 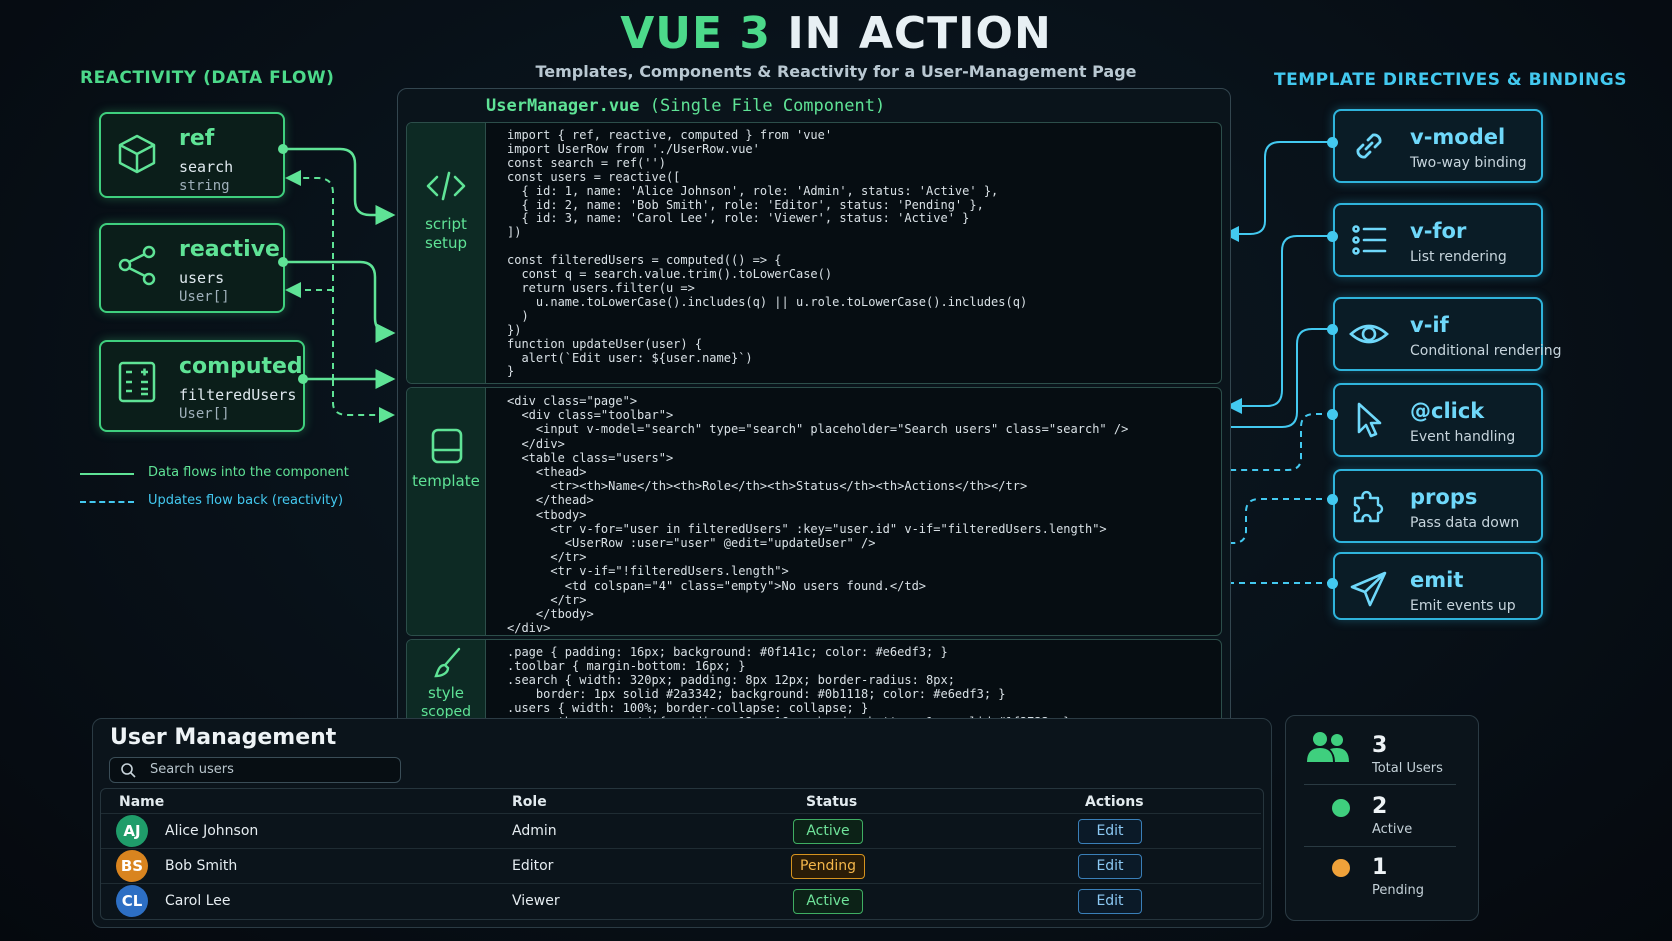 I want to click on column-header-role: Role, so click(x=529, y=802).